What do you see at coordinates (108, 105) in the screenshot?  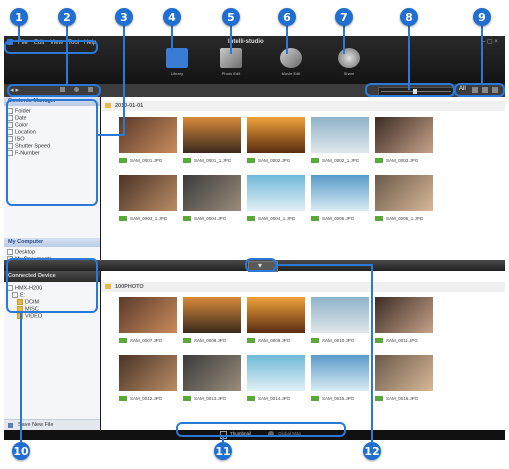 I see `folder-icon` at bounding box center [108, 105].